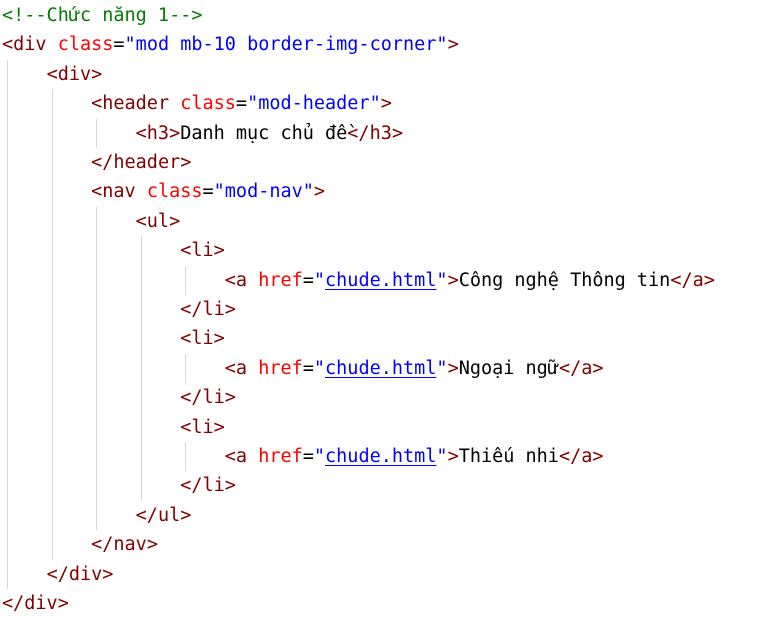 This screenshot has height=618, width=783. I want to click on tag-name: header, so click(147, 162).